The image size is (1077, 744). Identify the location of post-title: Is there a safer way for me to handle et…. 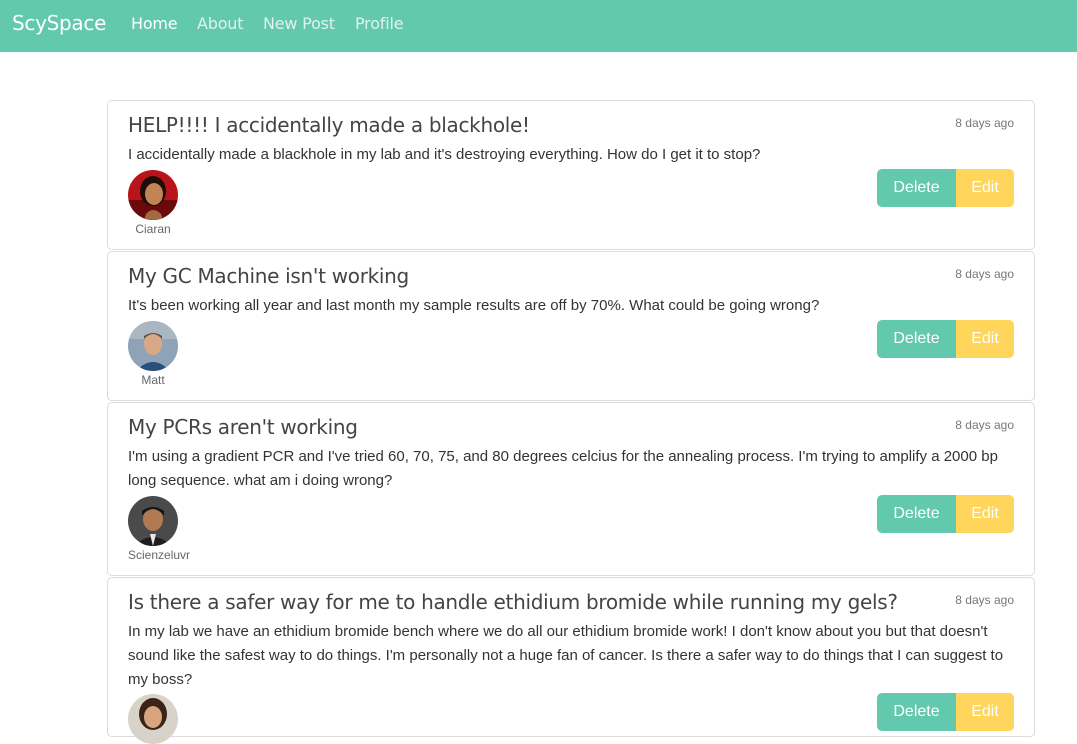
(513, 602).